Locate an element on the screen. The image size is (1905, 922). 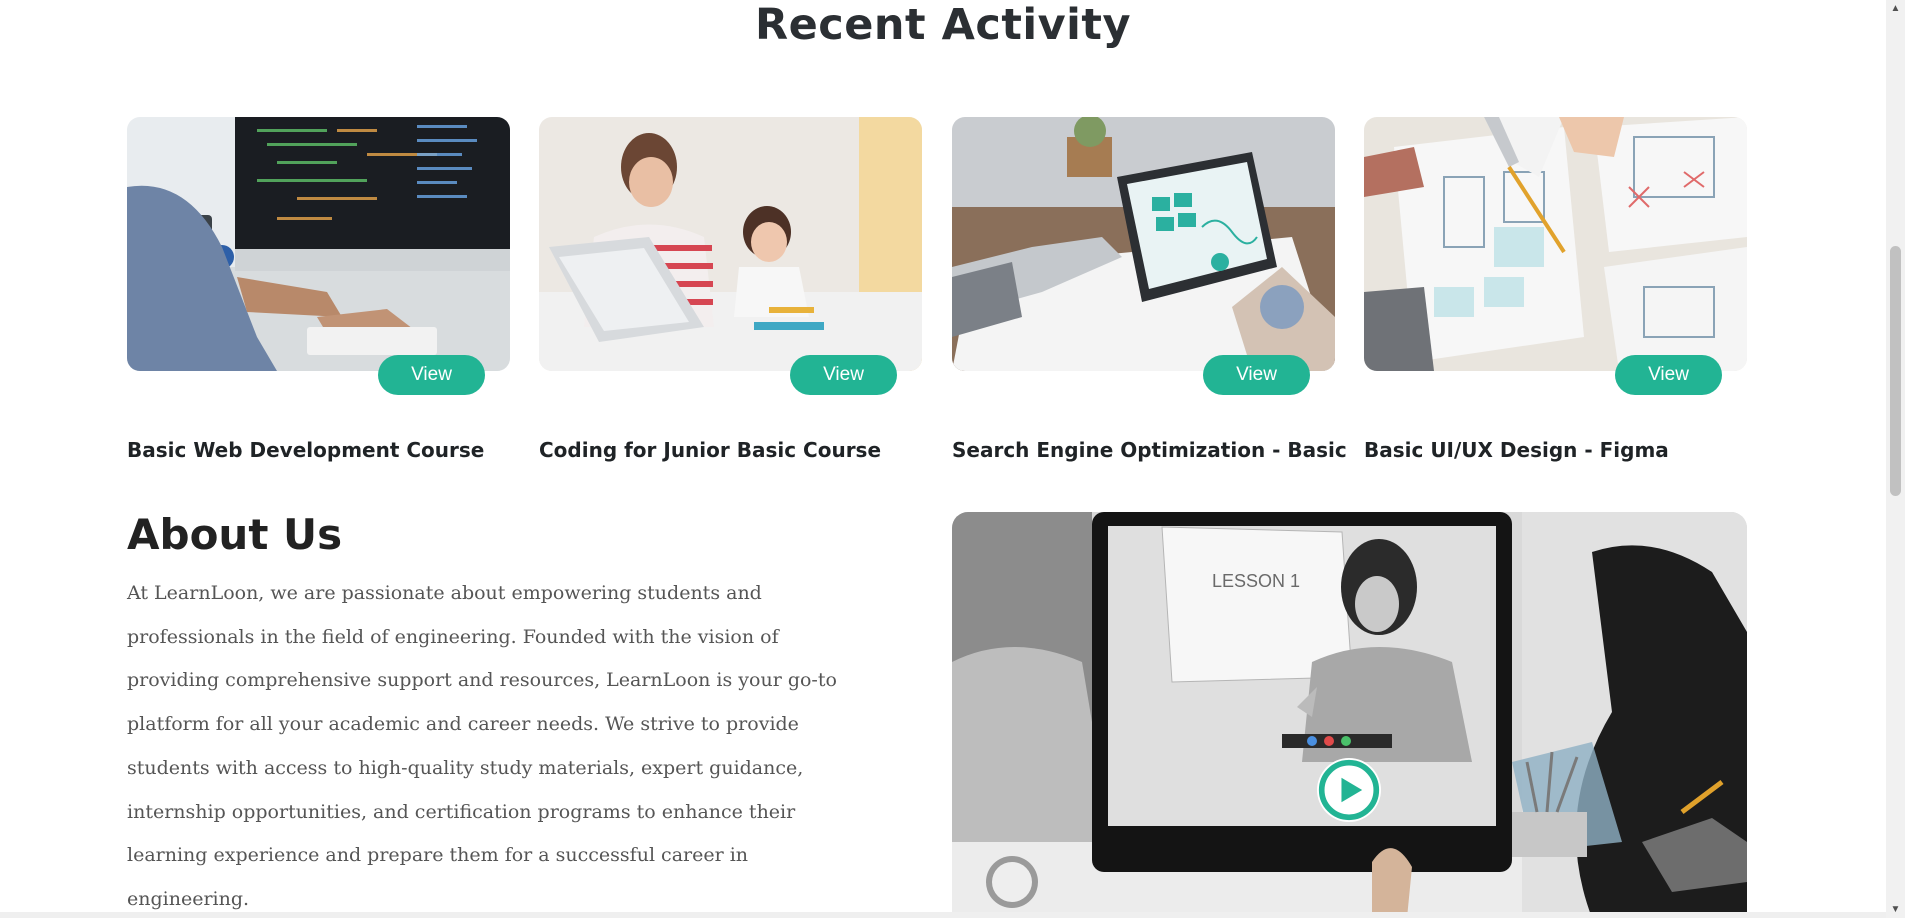
scrollbar-thumb is located at coordinates (1895, 371).